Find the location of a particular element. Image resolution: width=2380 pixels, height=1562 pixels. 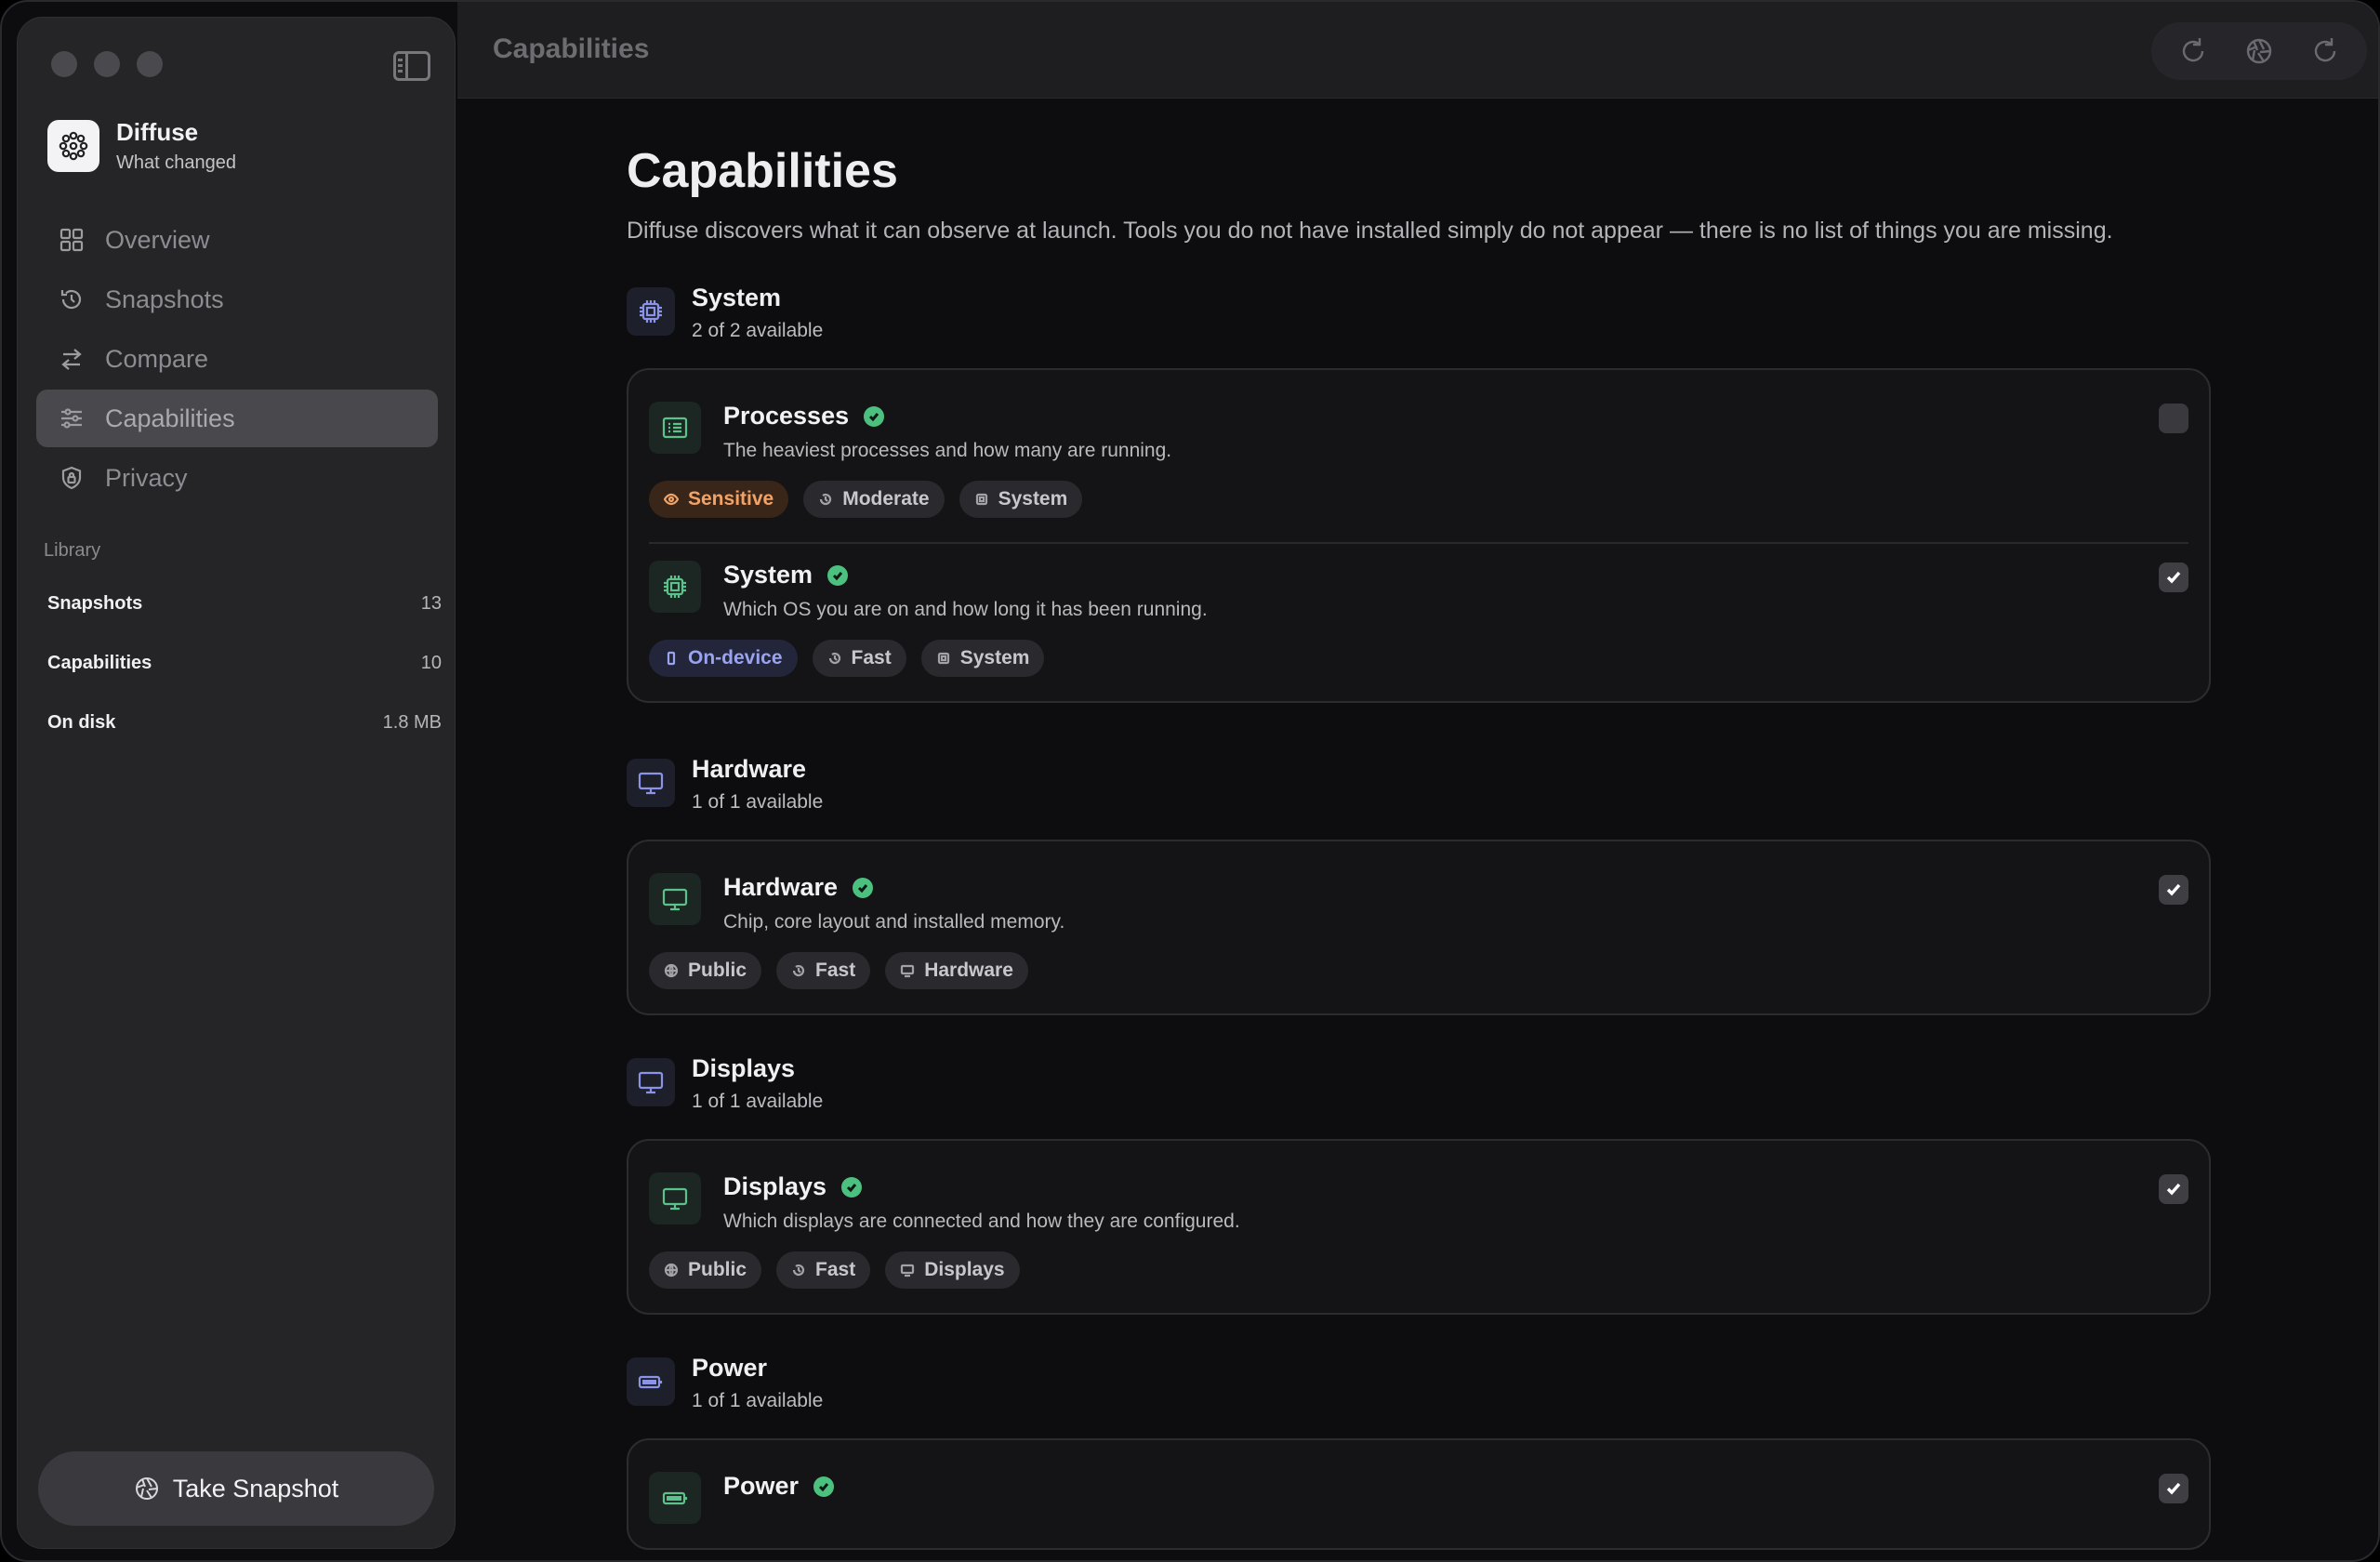

capability-title: Power is located at coordinates (761, 1486).